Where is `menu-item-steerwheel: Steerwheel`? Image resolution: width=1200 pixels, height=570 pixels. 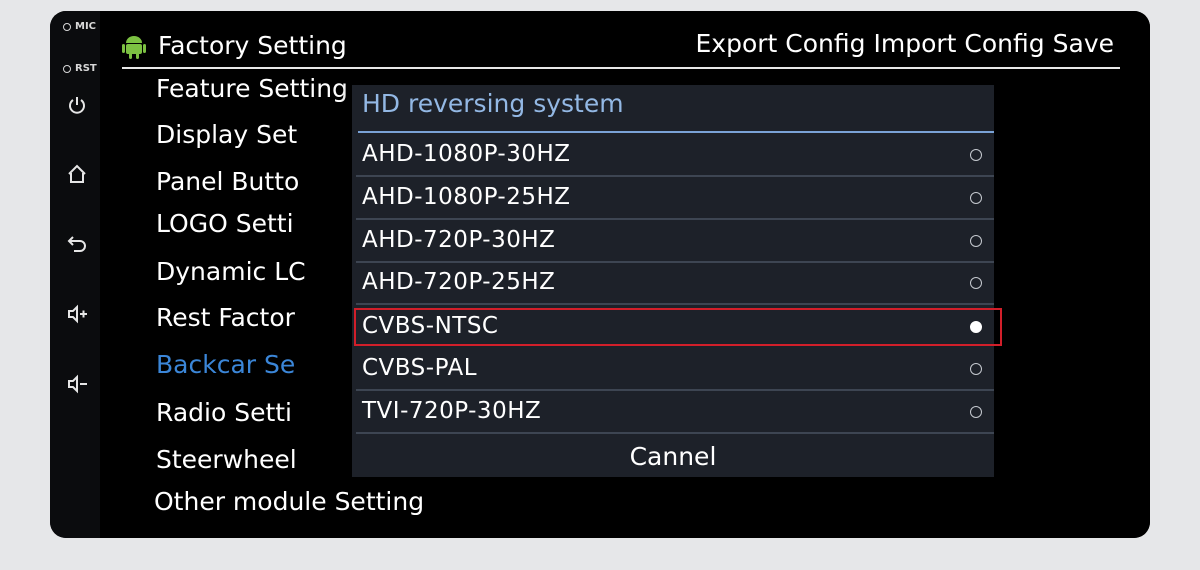
menu-item-steerwheel: Steerwheel is located at coordinates (226, 460).